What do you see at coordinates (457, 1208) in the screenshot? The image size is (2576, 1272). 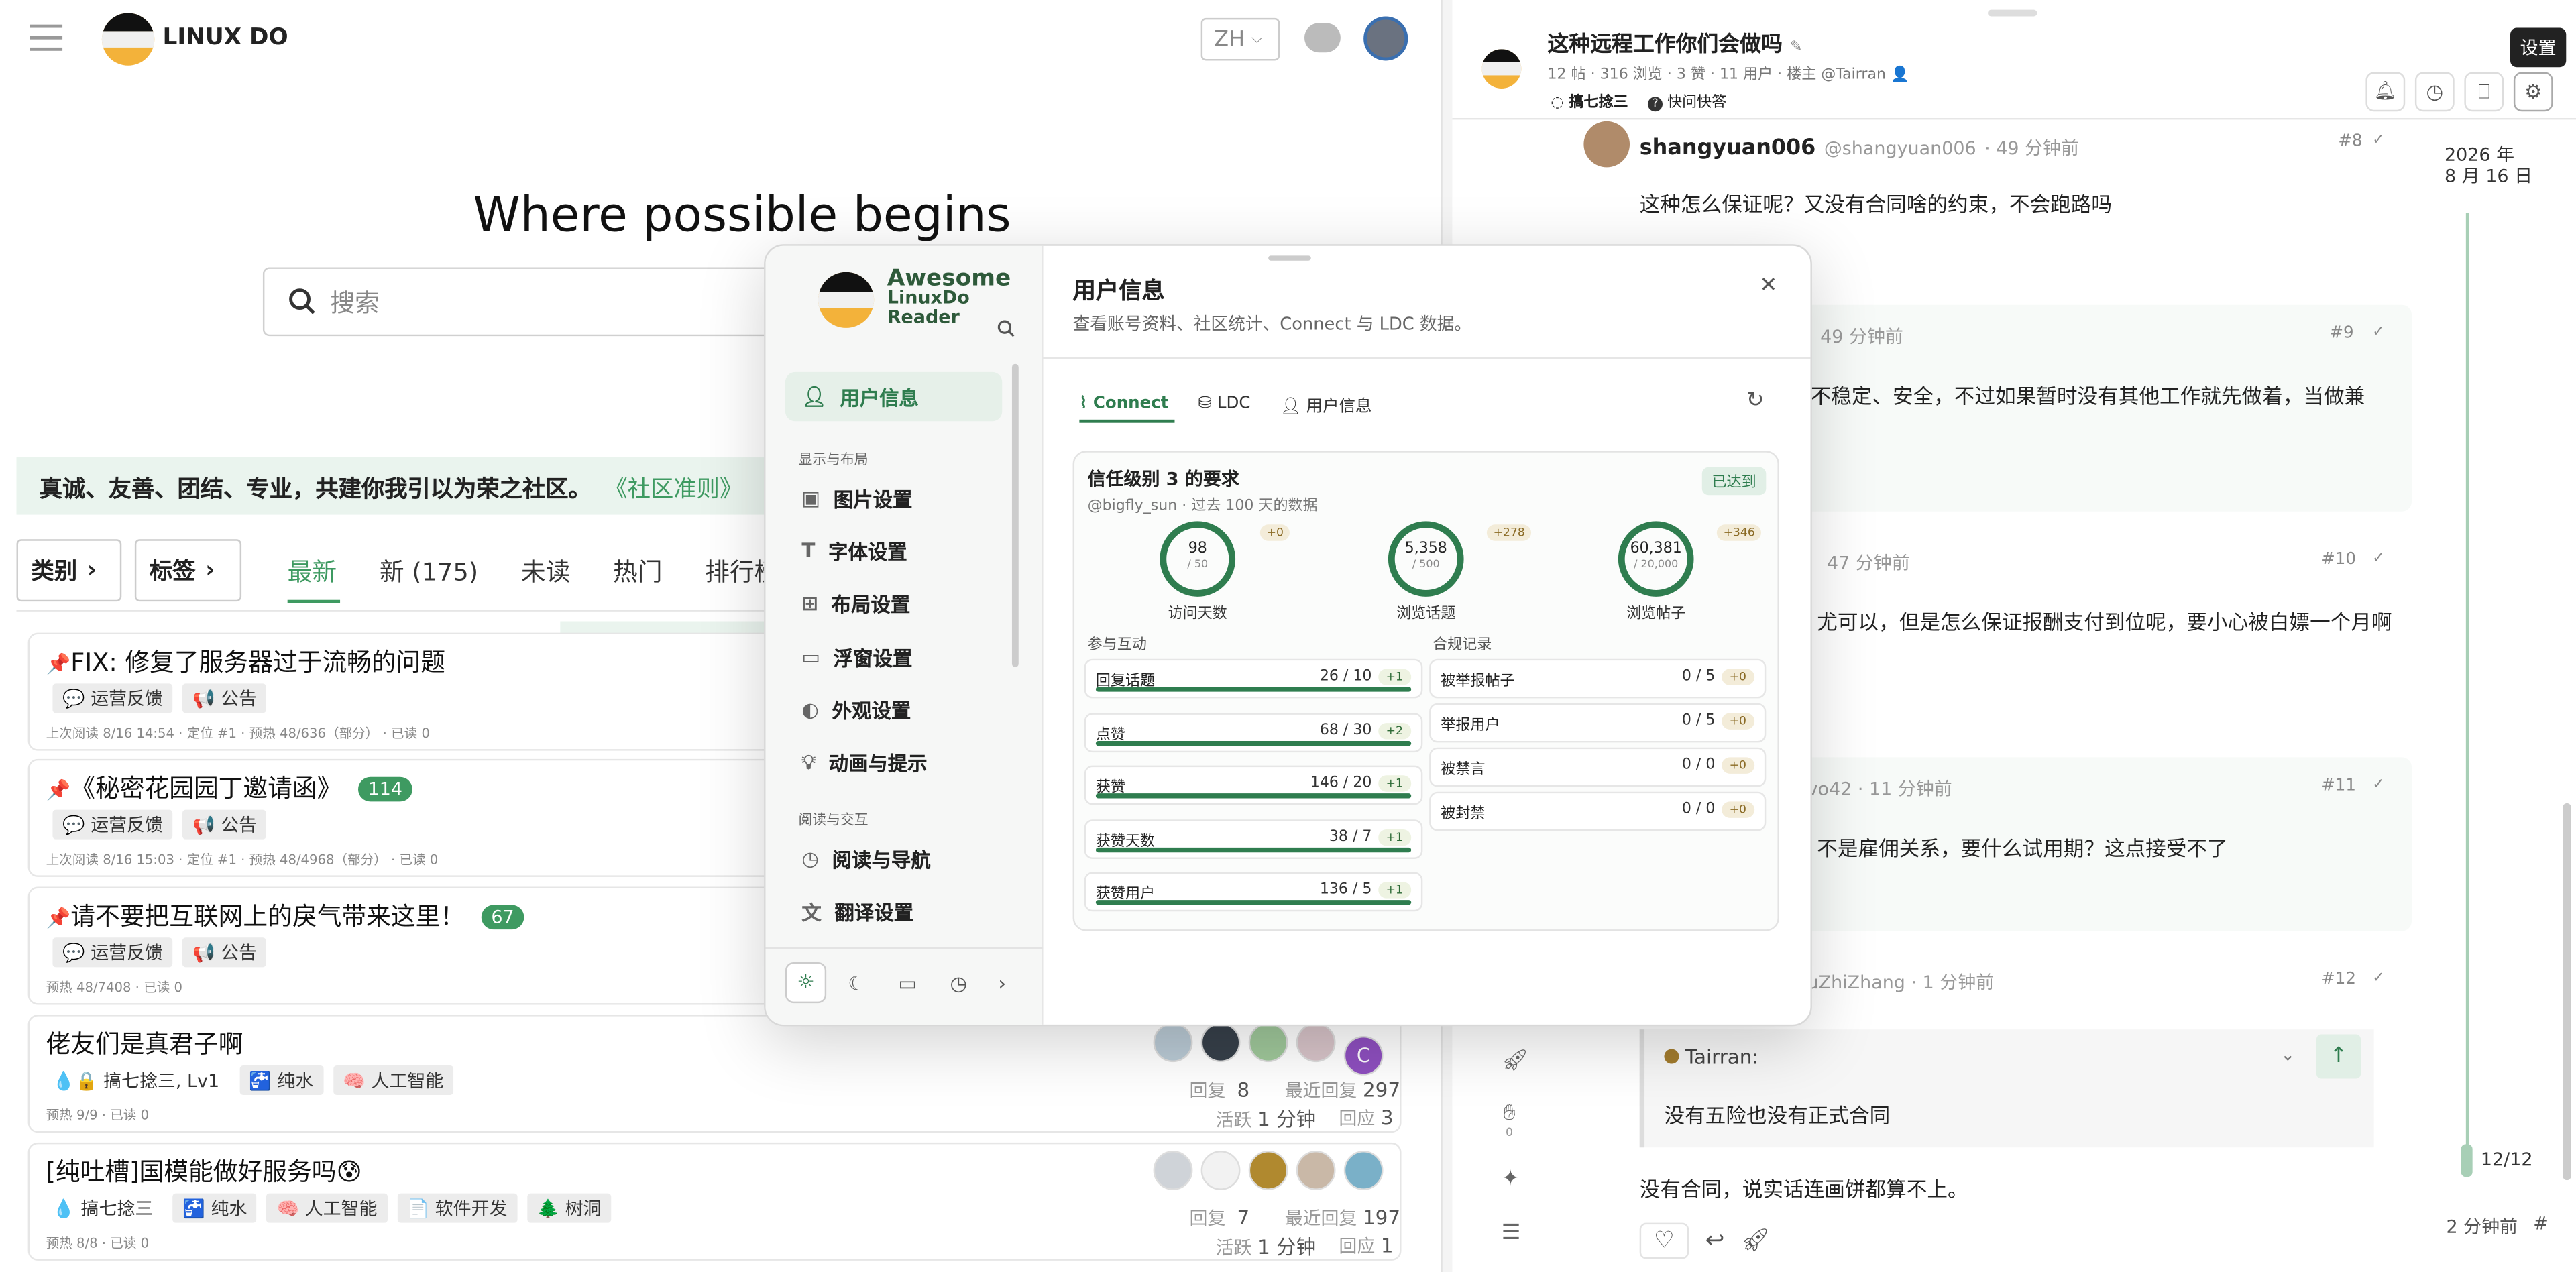 I see `tag: 📄 软件开发` at bounding box center [457, 1208].